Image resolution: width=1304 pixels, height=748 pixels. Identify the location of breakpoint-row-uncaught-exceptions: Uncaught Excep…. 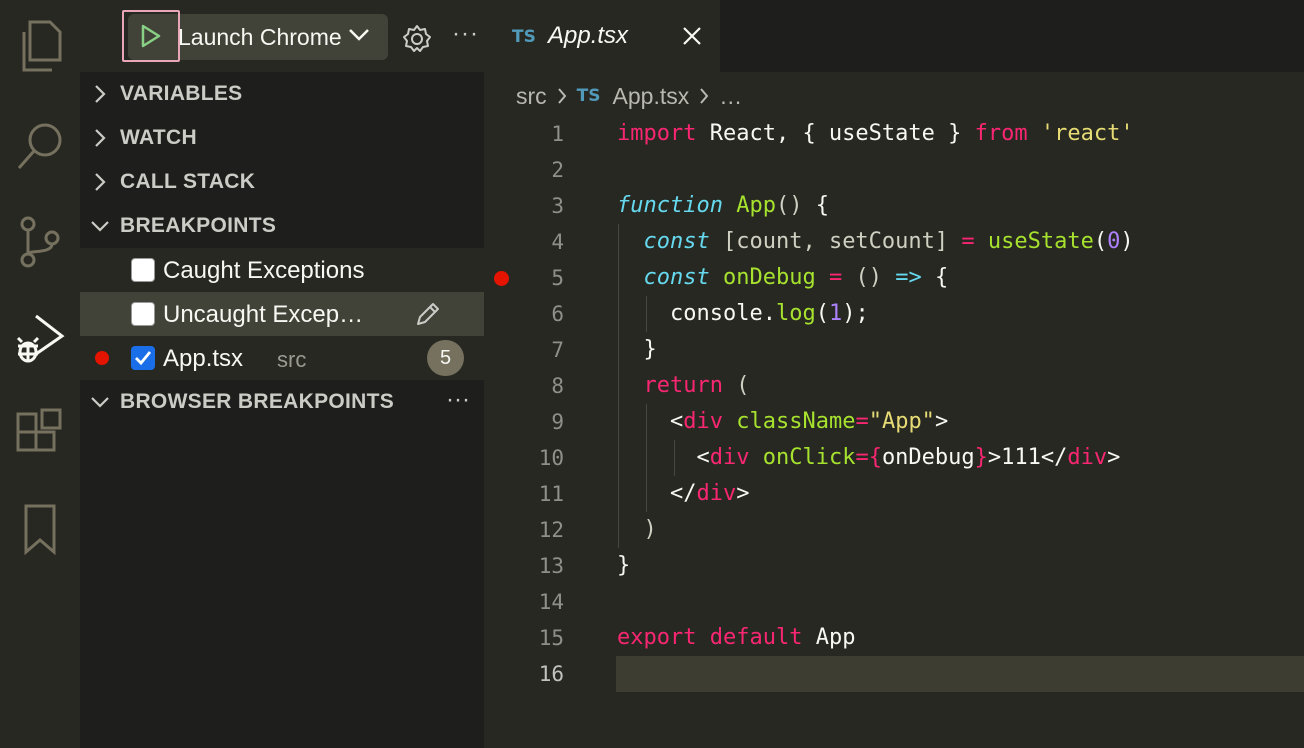
(282, 314).